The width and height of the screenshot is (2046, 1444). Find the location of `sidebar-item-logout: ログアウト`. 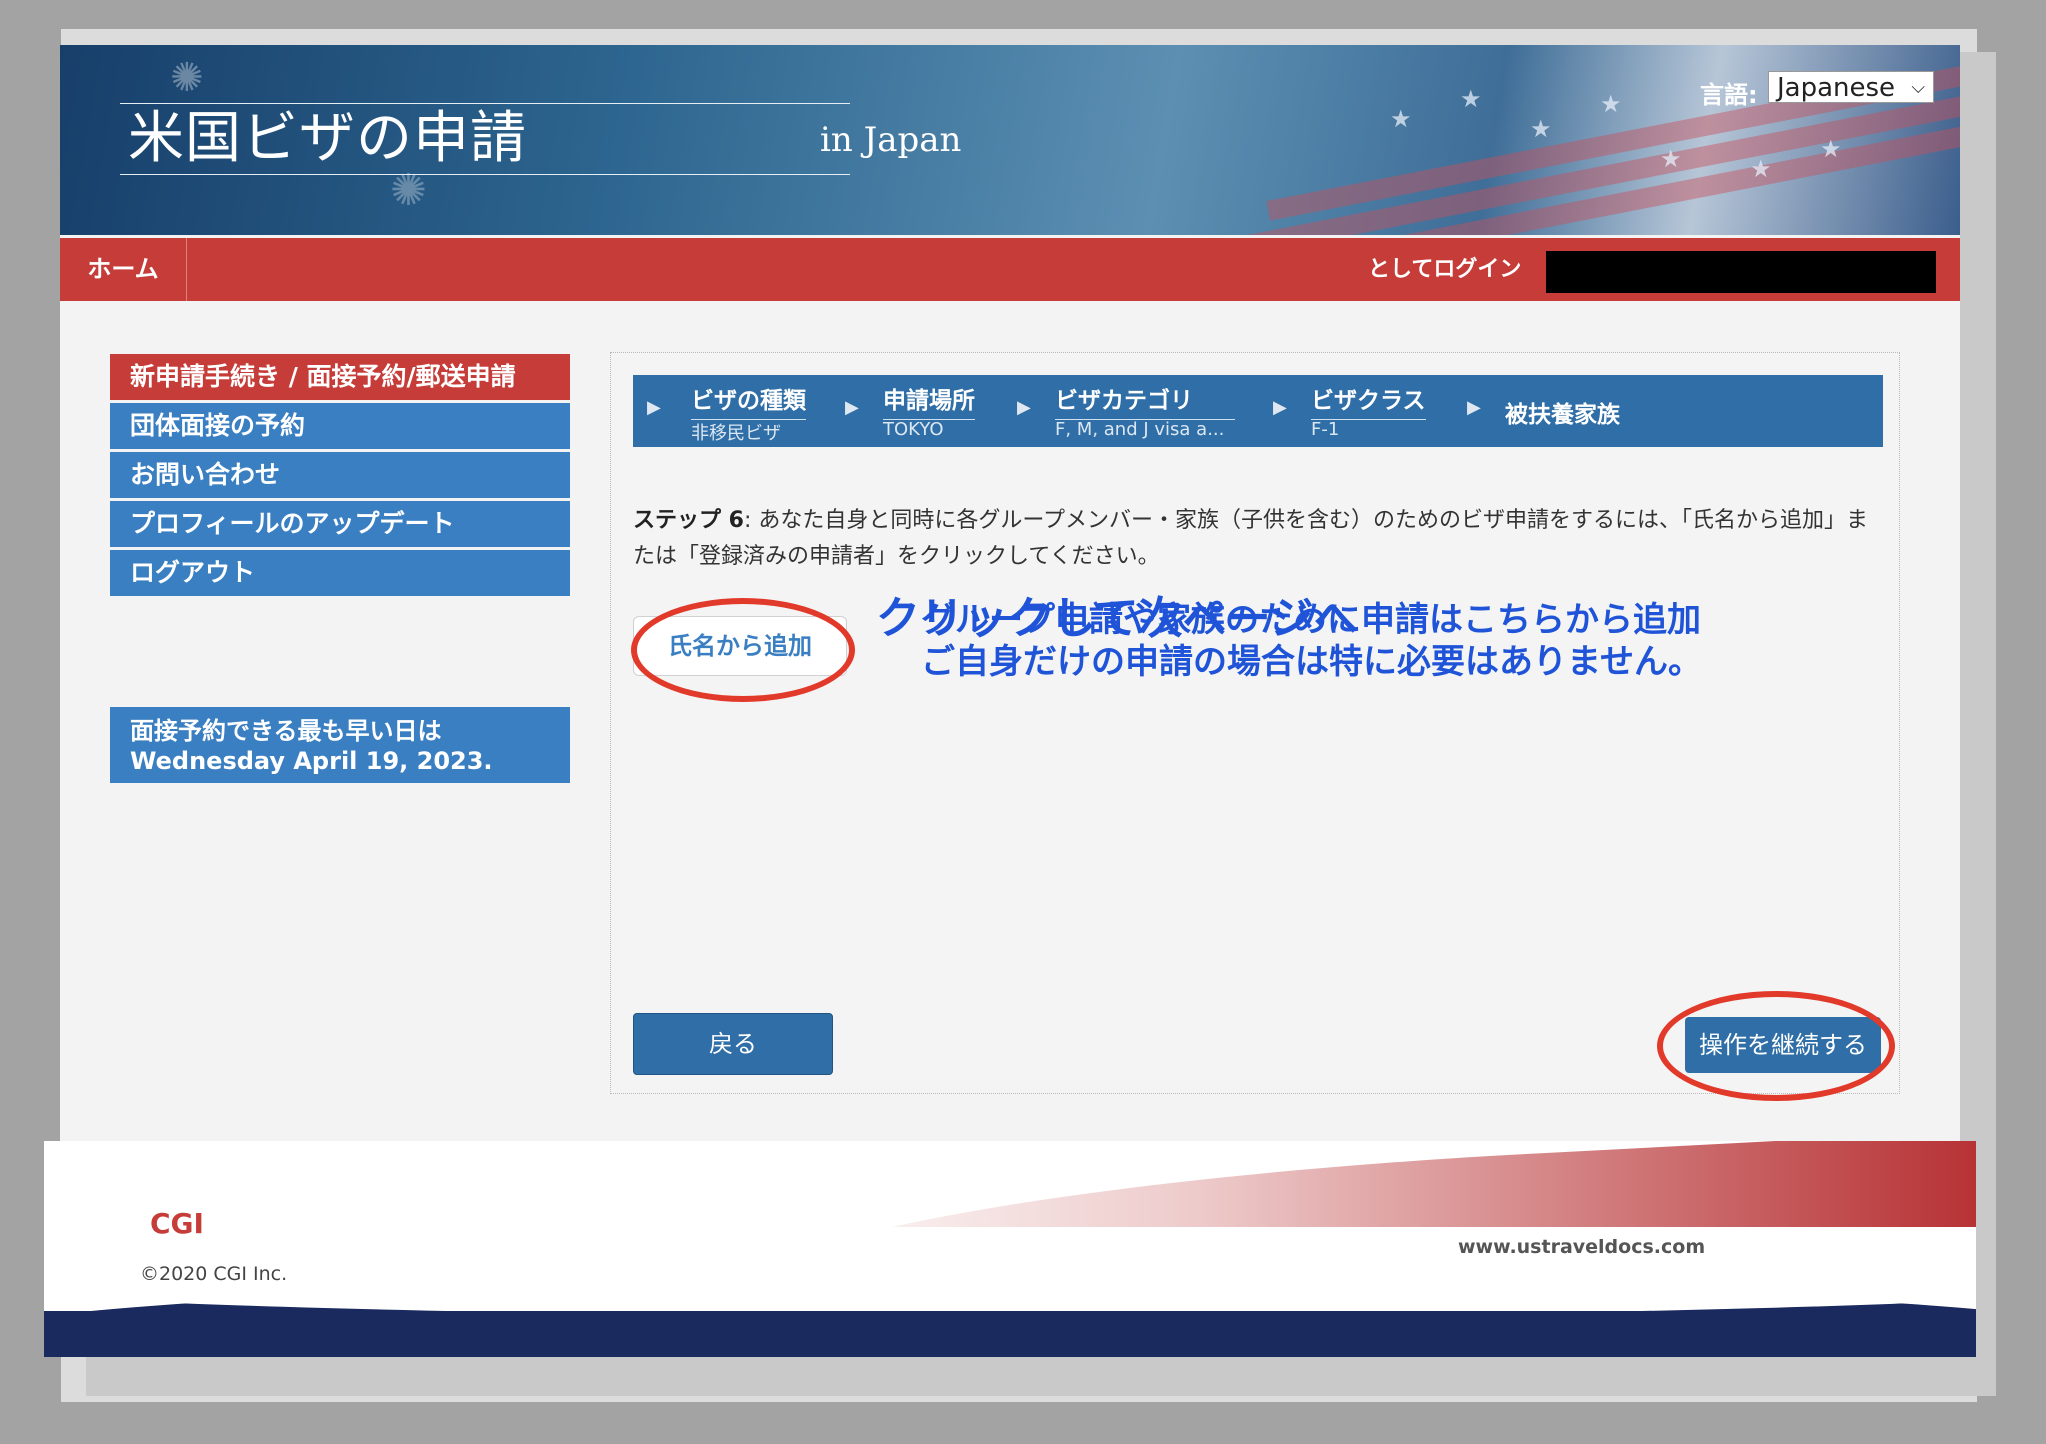

sidebar-item-logout: ログアウト is located at coordinates (340, 573).